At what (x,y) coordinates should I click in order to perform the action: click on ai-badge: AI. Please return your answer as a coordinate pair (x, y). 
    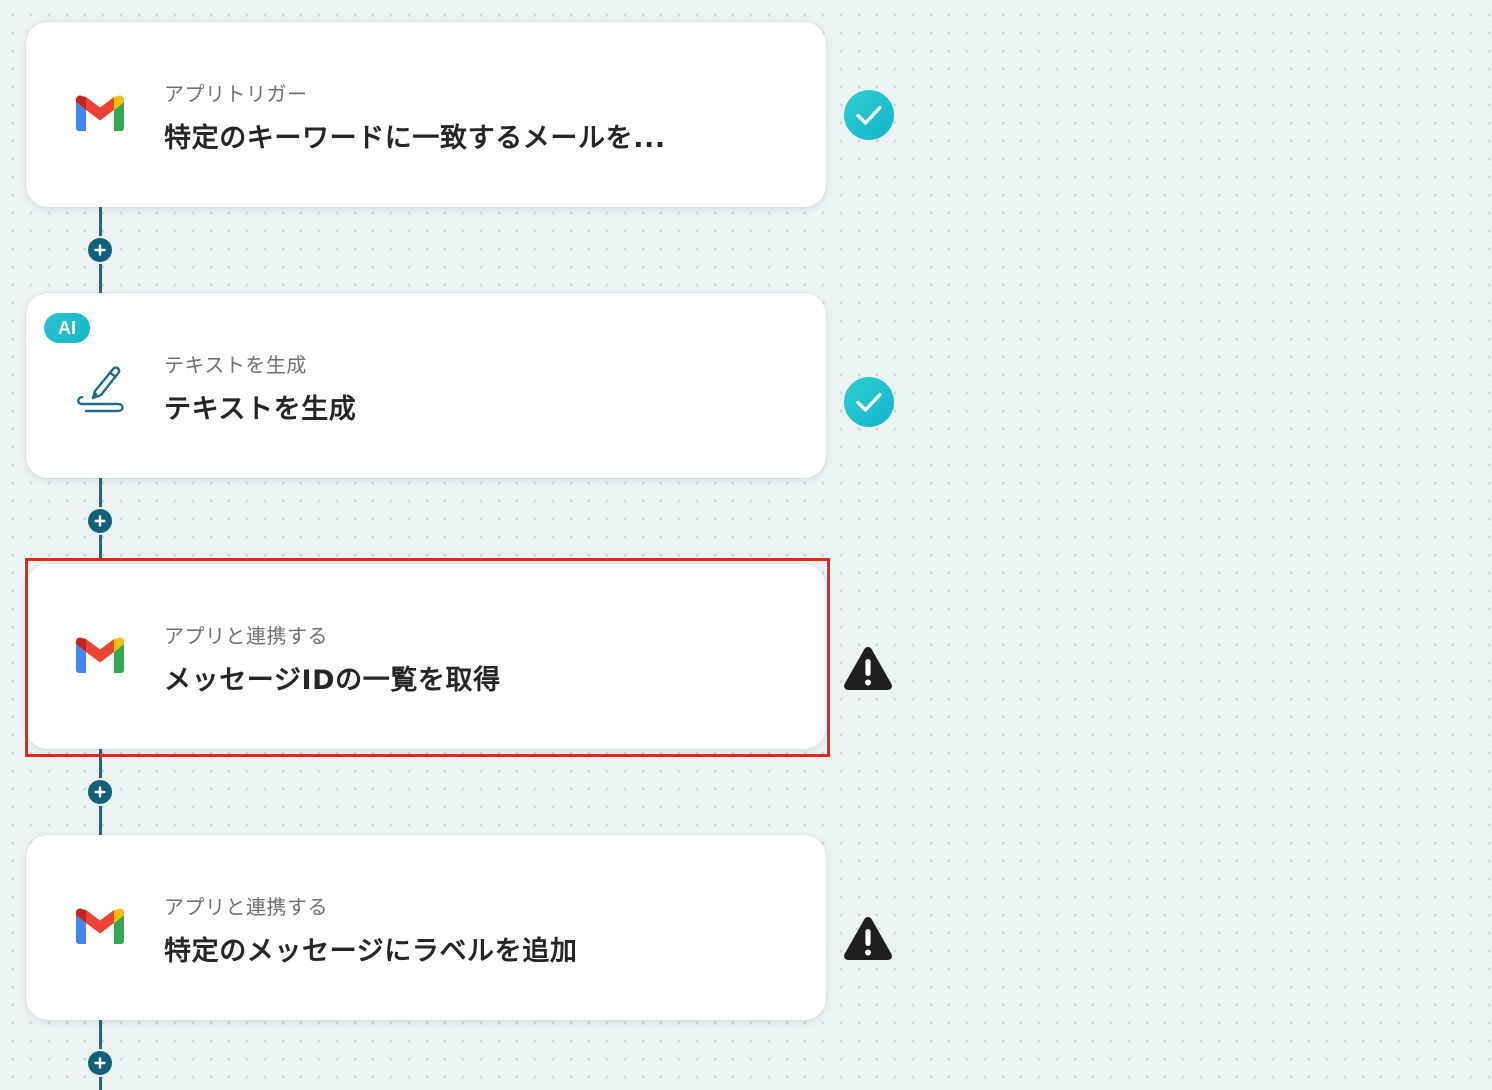
    Looking at the image, I should click on (67, 328).